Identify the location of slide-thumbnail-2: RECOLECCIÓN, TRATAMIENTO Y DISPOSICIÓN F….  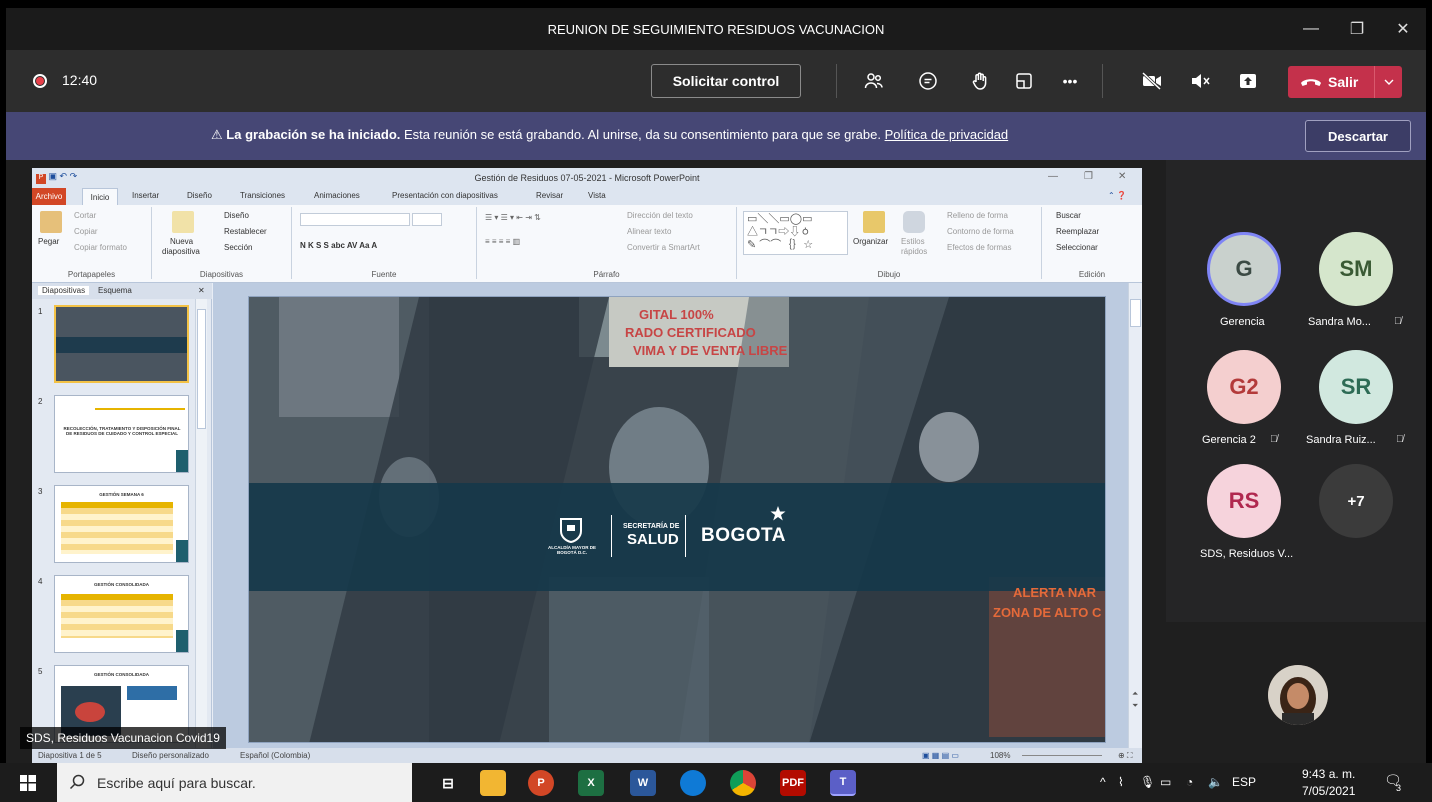
(121, 434).